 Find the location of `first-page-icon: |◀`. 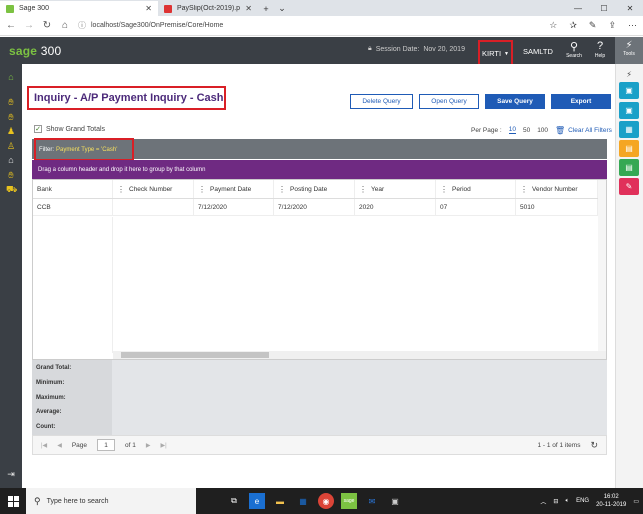

first-page-icon: |◀ is located at coordinates (44, 445).